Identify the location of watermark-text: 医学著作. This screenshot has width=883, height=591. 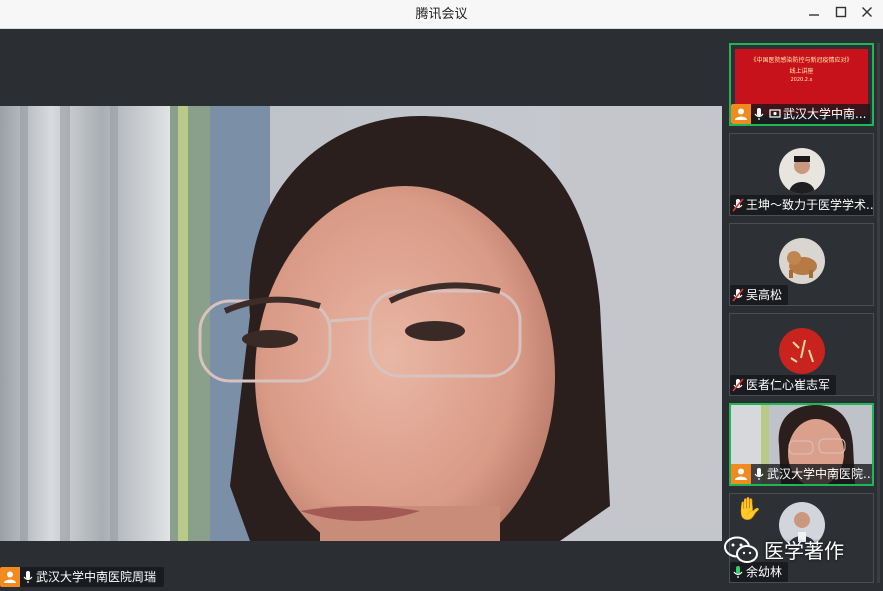
(804, 551).